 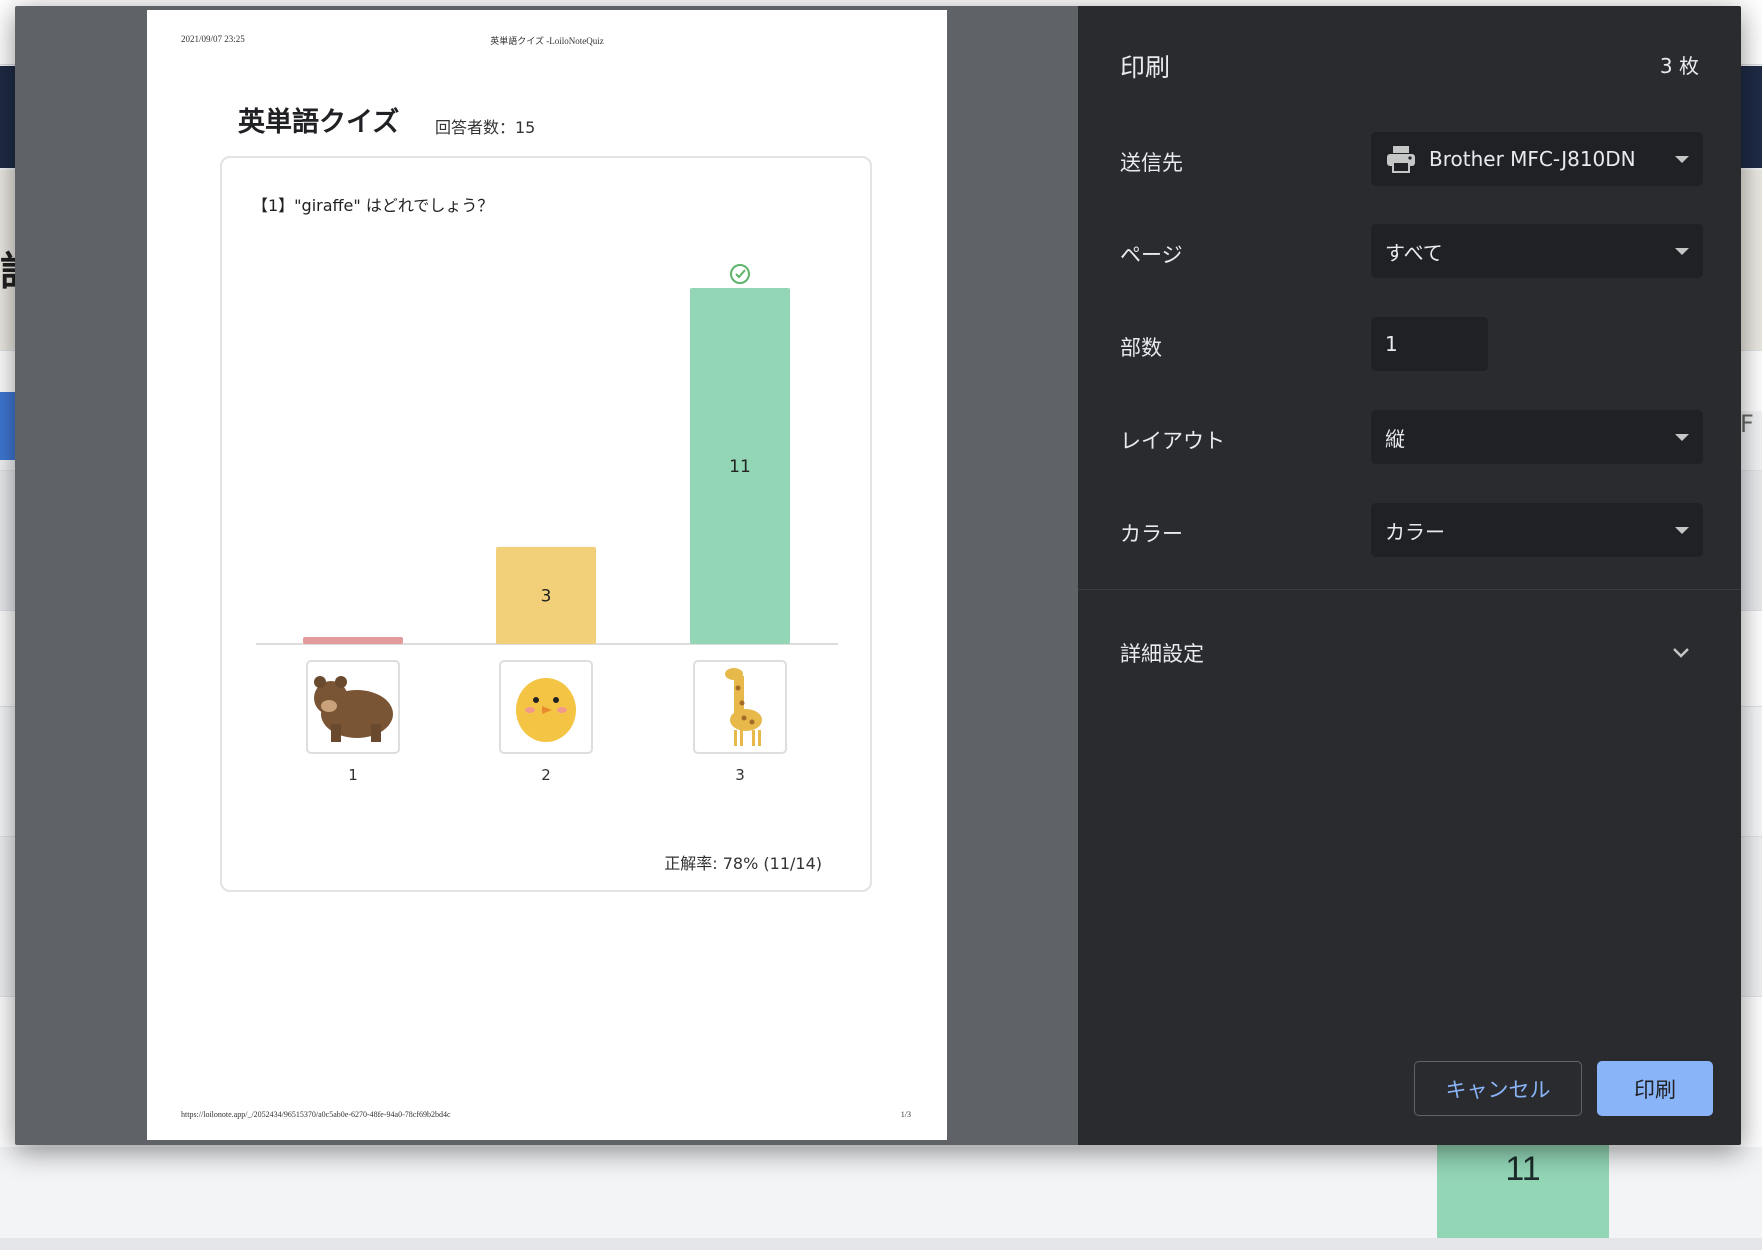 I want to click on layout-select: 縦, so click(x=1537, y=437).